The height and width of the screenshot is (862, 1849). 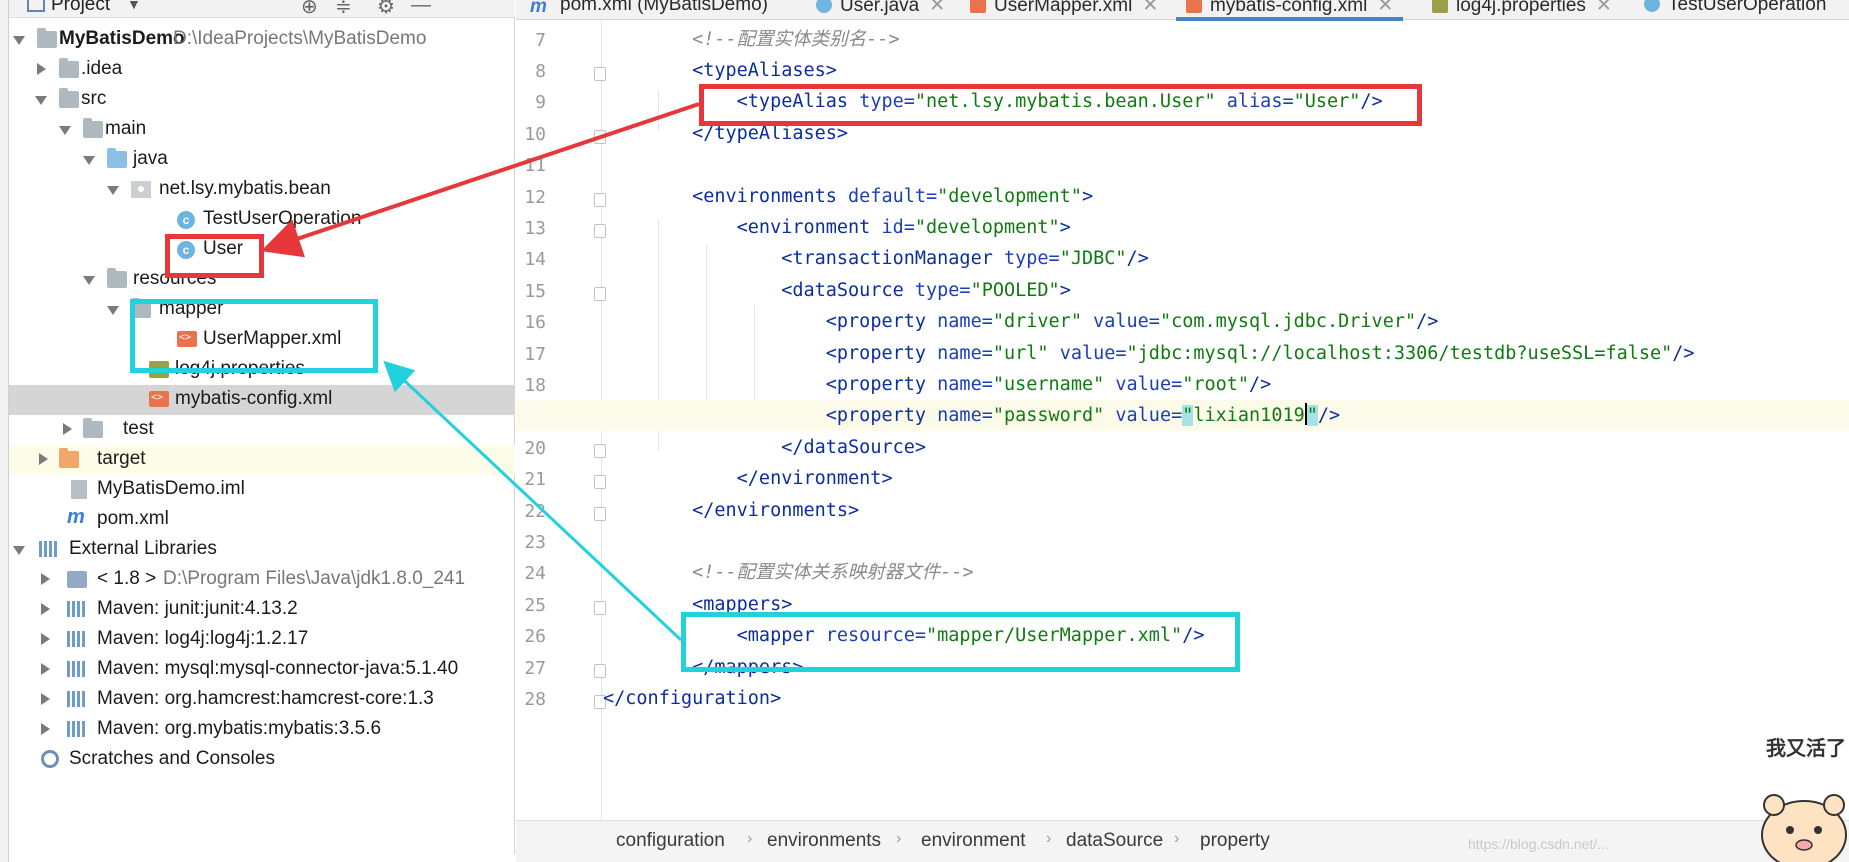 I want to click on tree-item-mybatis-lib: Maven: org.mybatis:mybatis:3.5.6, so click(x=262, y=730).